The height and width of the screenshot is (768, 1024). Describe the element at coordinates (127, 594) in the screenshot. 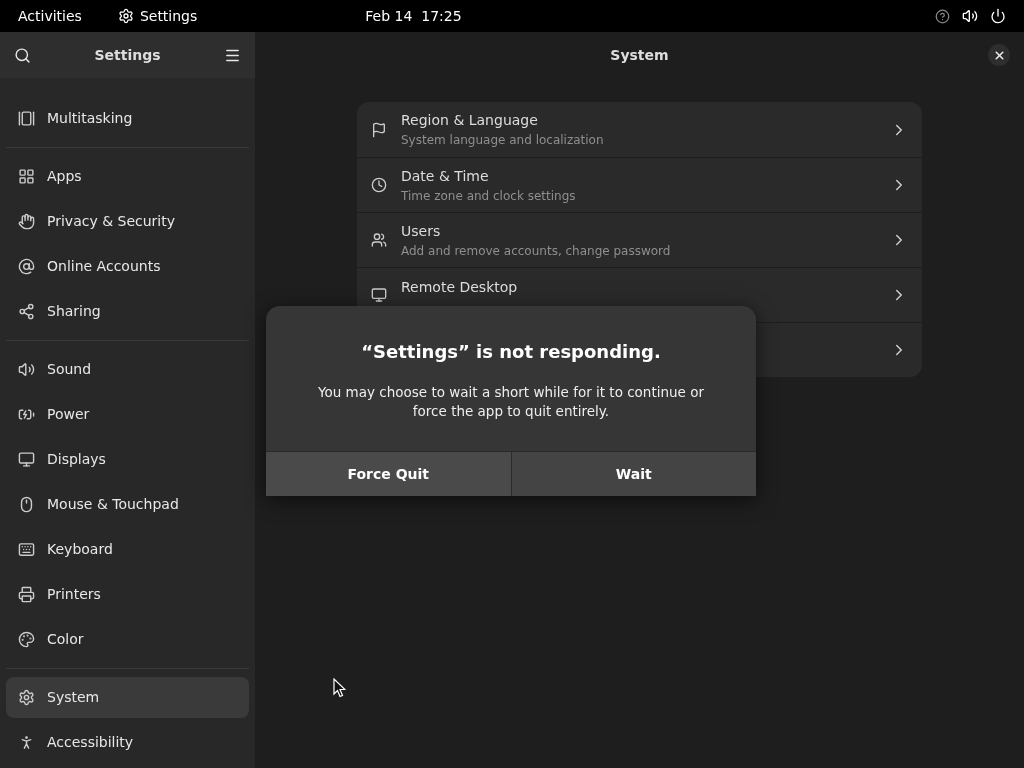

I see `sidebar-item: Printers` at that location.